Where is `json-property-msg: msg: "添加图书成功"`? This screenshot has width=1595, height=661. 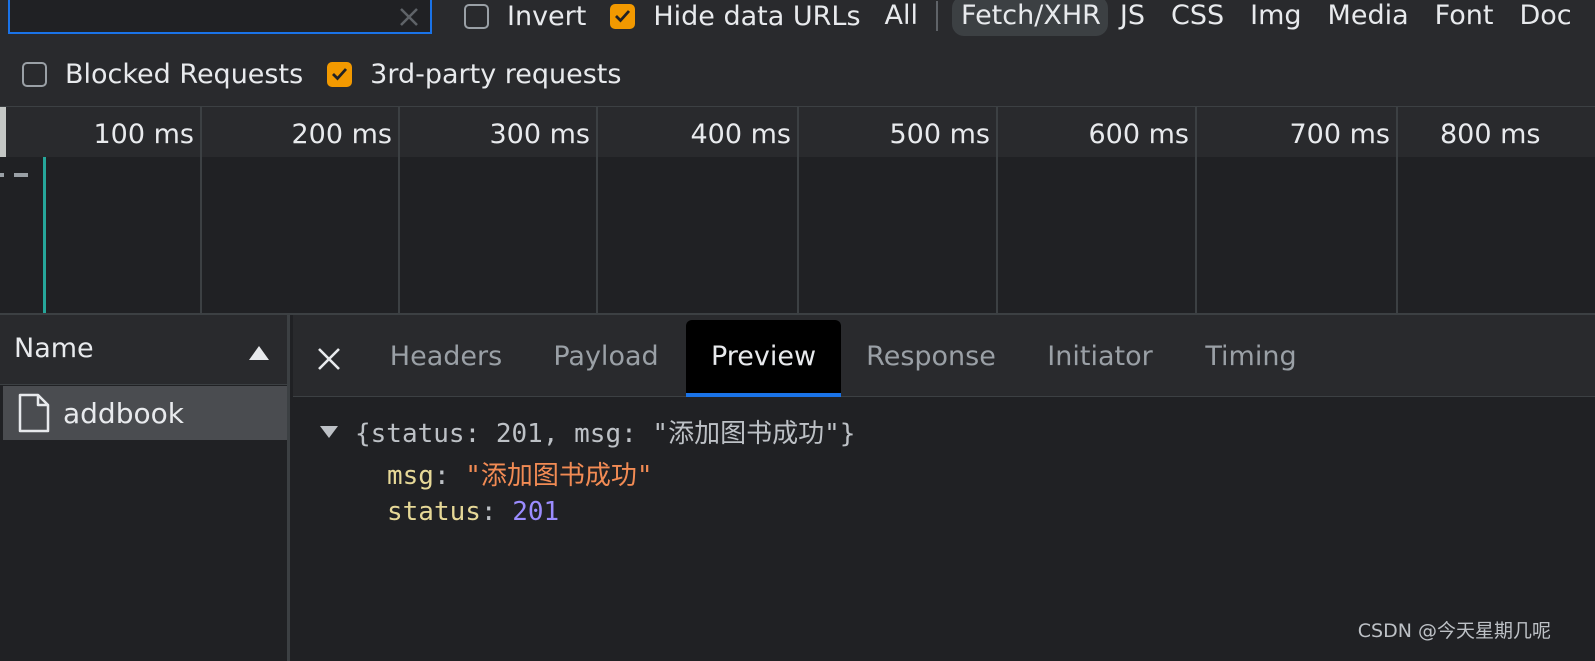 json-property-msg: msg: "添加图书成功" is located at coordinates (520, 476).